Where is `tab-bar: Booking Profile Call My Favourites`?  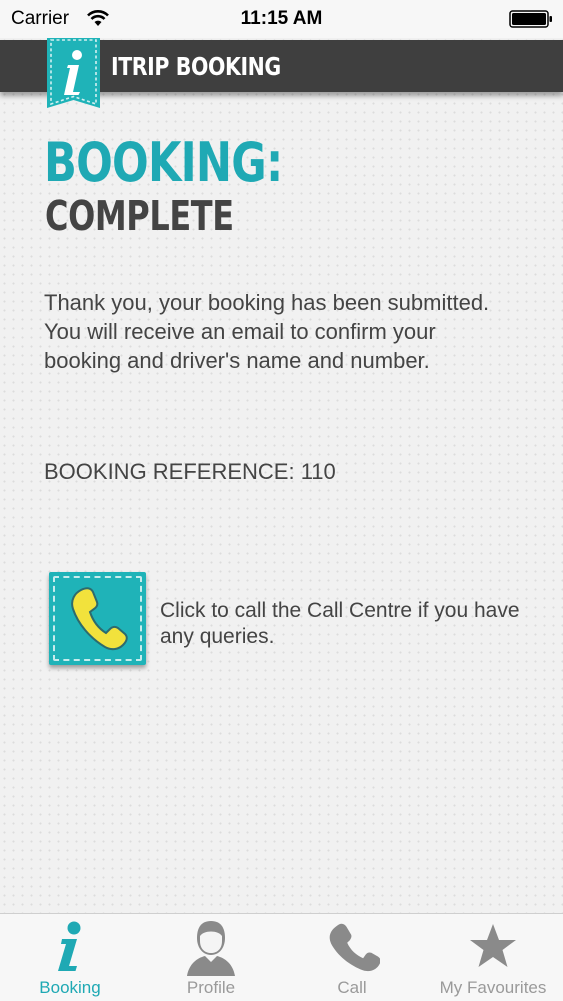 tab-bar: Booking Profile Call My Favourites is located at coordinates (281, 957).